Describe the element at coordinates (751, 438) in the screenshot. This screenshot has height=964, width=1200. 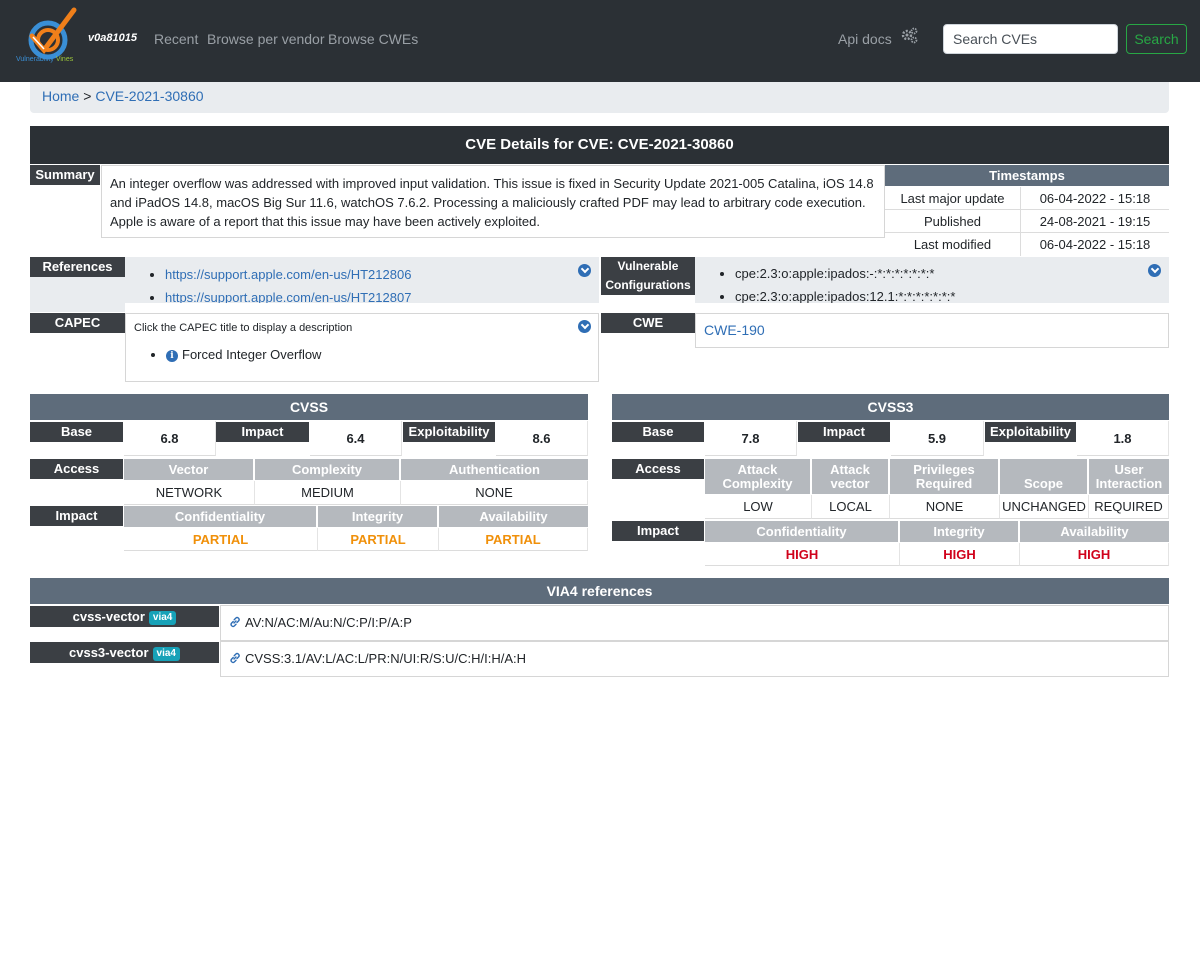
I see `cvss3-base-value: 7.8` at that location.